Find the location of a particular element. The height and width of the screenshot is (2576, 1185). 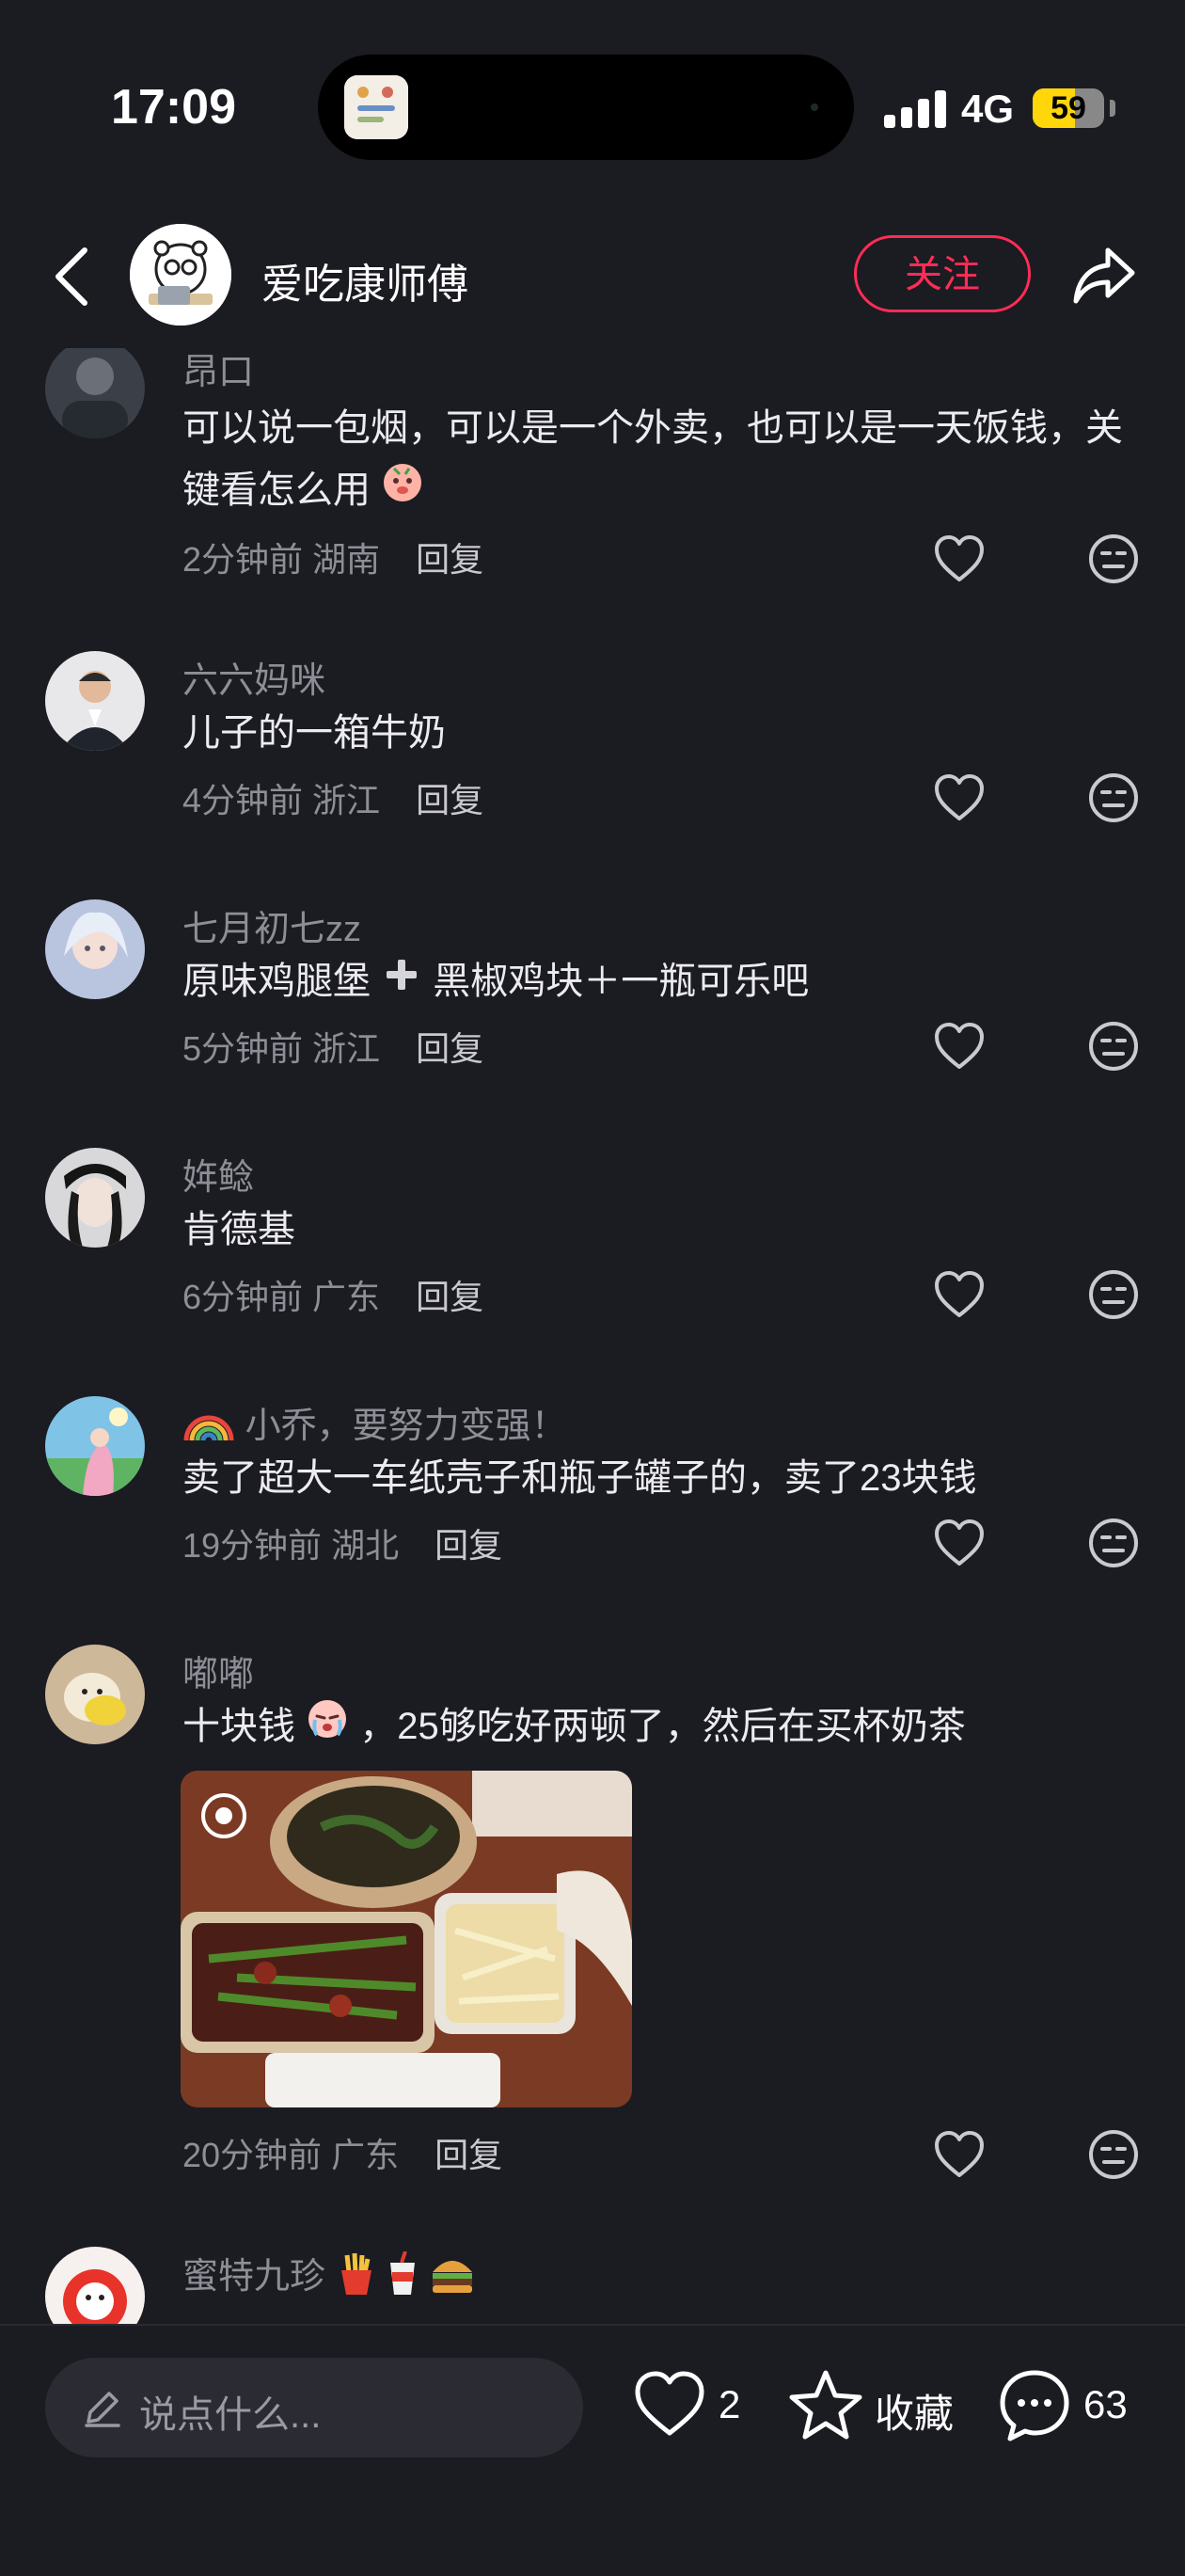

comment-text-part: 原味鸡腿堡 is located at coordinates (276, 982).